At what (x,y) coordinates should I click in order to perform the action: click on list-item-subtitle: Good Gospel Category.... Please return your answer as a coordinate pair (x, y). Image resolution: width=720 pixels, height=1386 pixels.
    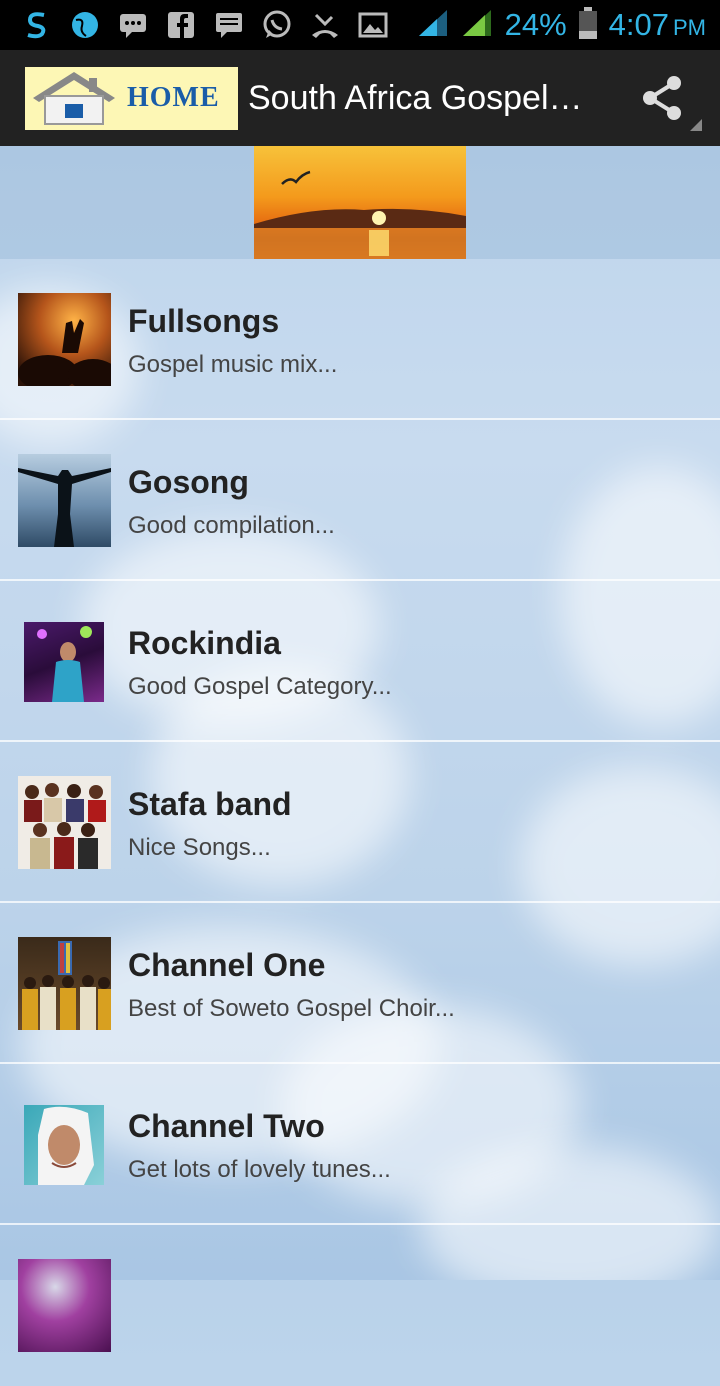
    Looking at the image, I should click on (260, 686).